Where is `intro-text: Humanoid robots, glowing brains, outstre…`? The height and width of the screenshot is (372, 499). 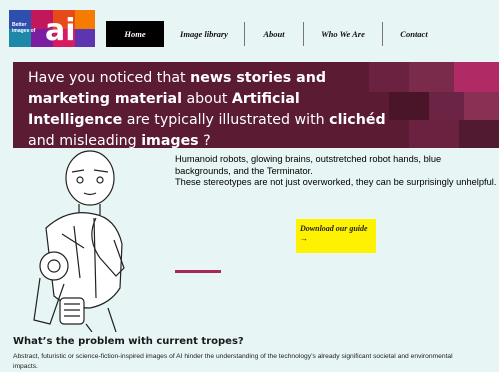
intro-text: Humanoid robots, glowing brains, outstre… is located at coordinates (336, 171).